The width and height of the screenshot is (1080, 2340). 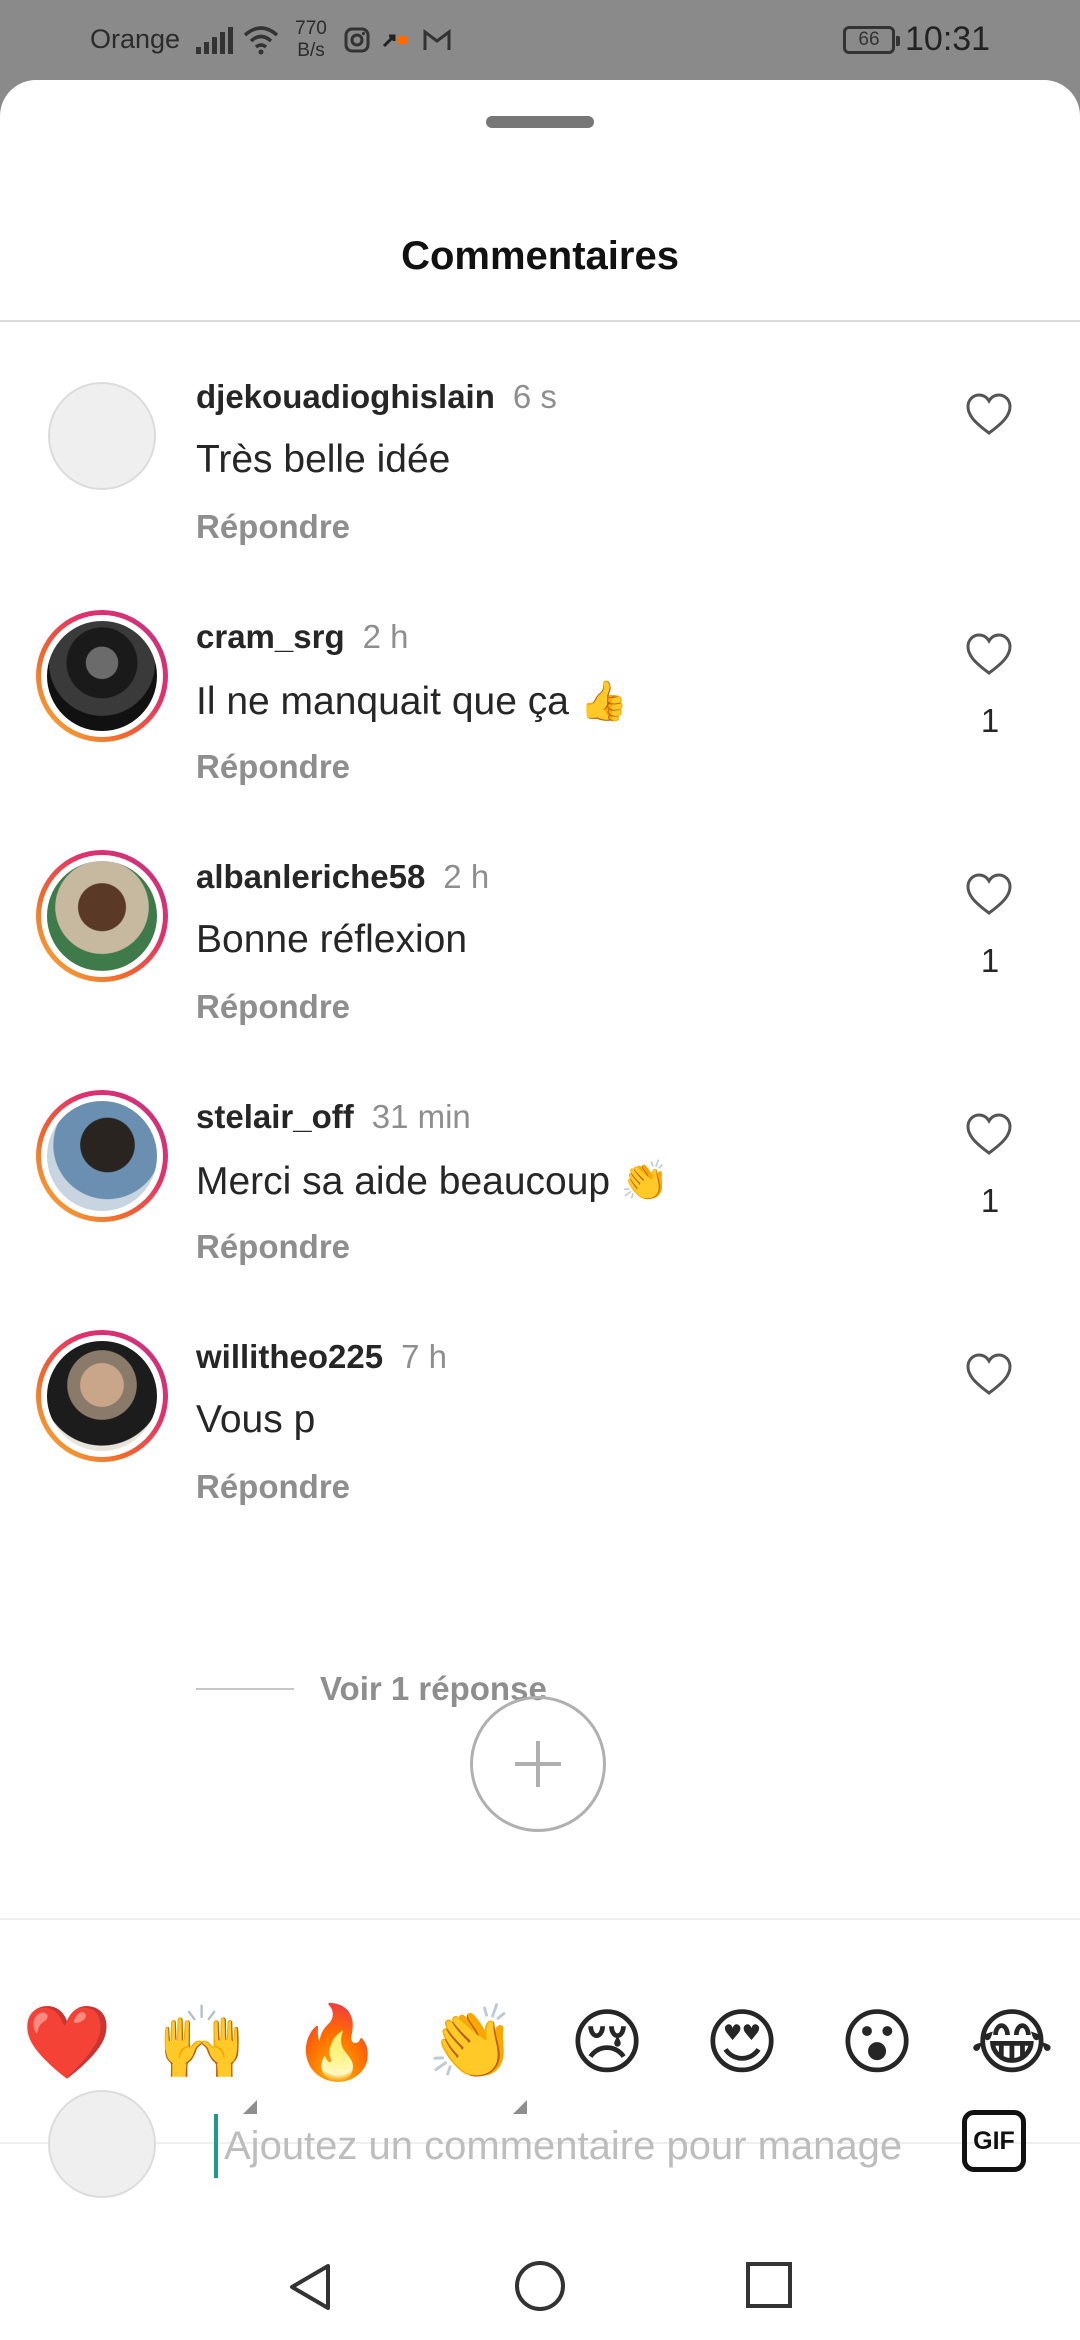 I want to click on gmail-icon, so click(x=437, y=39).